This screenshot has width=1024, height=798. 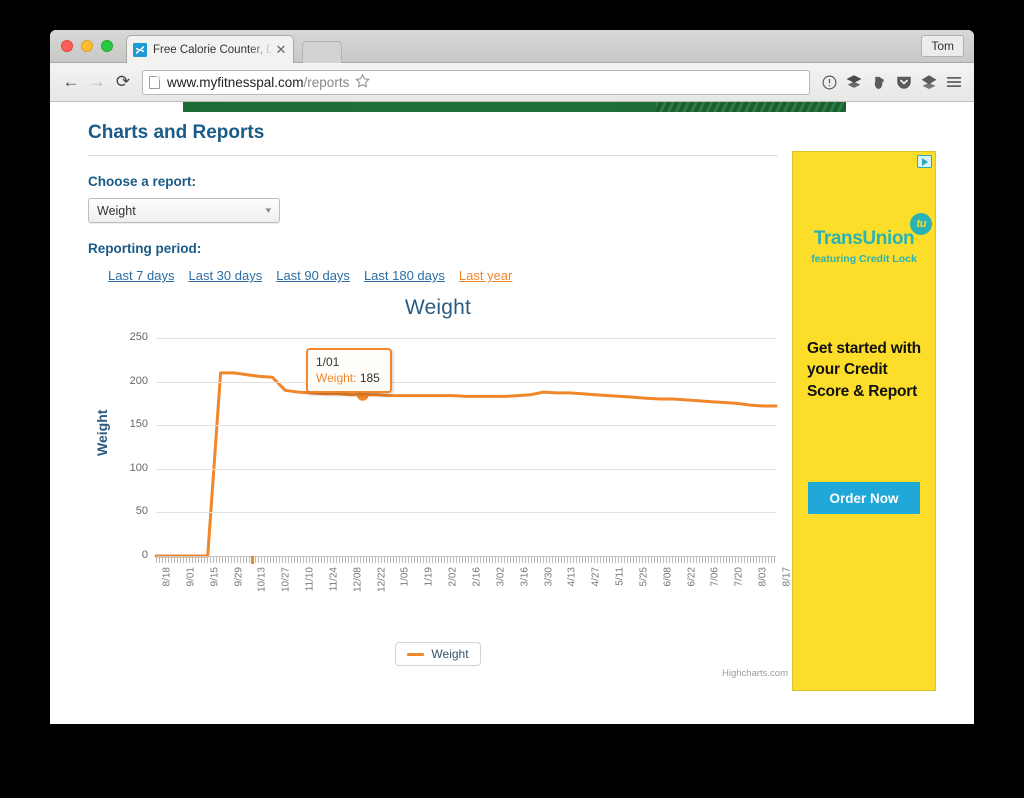 I want to click on site-banner, so click(x=514, y=107).